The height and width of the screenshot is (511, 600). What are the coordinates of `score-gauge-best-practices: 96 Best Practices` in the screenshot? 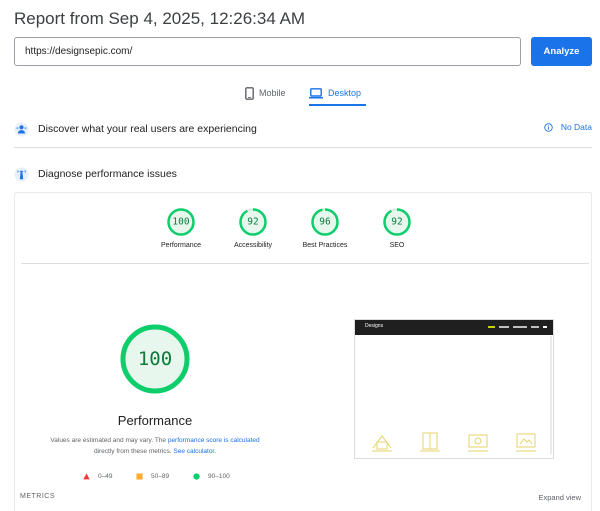 It's located at (325, 228).